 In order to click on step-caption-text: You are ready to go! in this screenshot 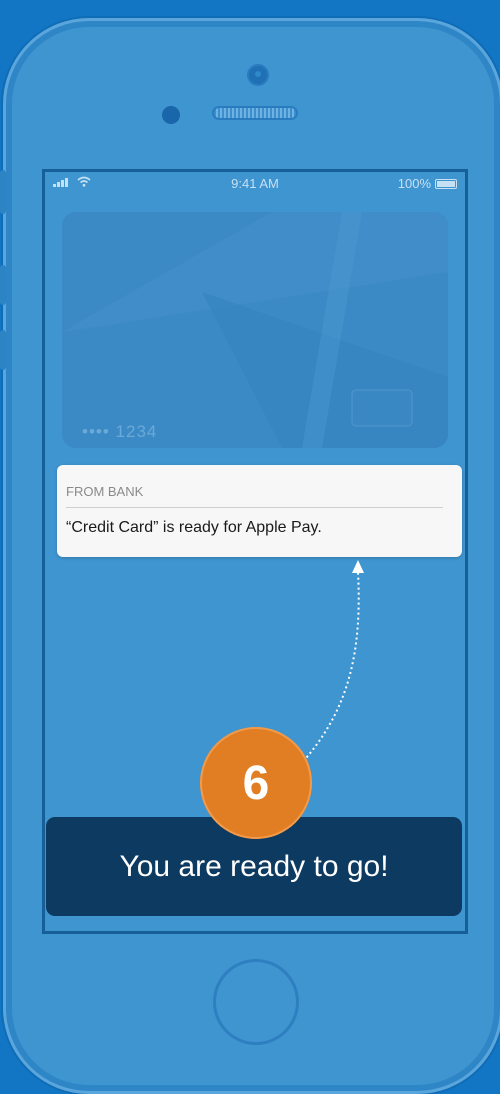, I will do `click(254, 866)`.